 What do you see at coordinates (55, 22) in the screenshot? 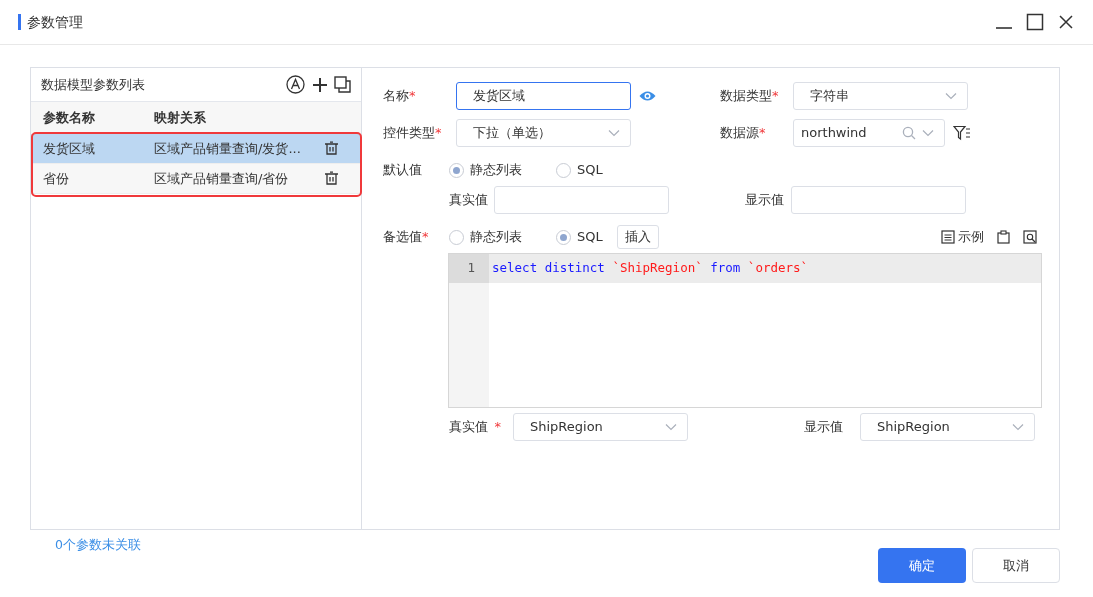
I see `window-title: 参数管理` at bounding box center [55, 22].